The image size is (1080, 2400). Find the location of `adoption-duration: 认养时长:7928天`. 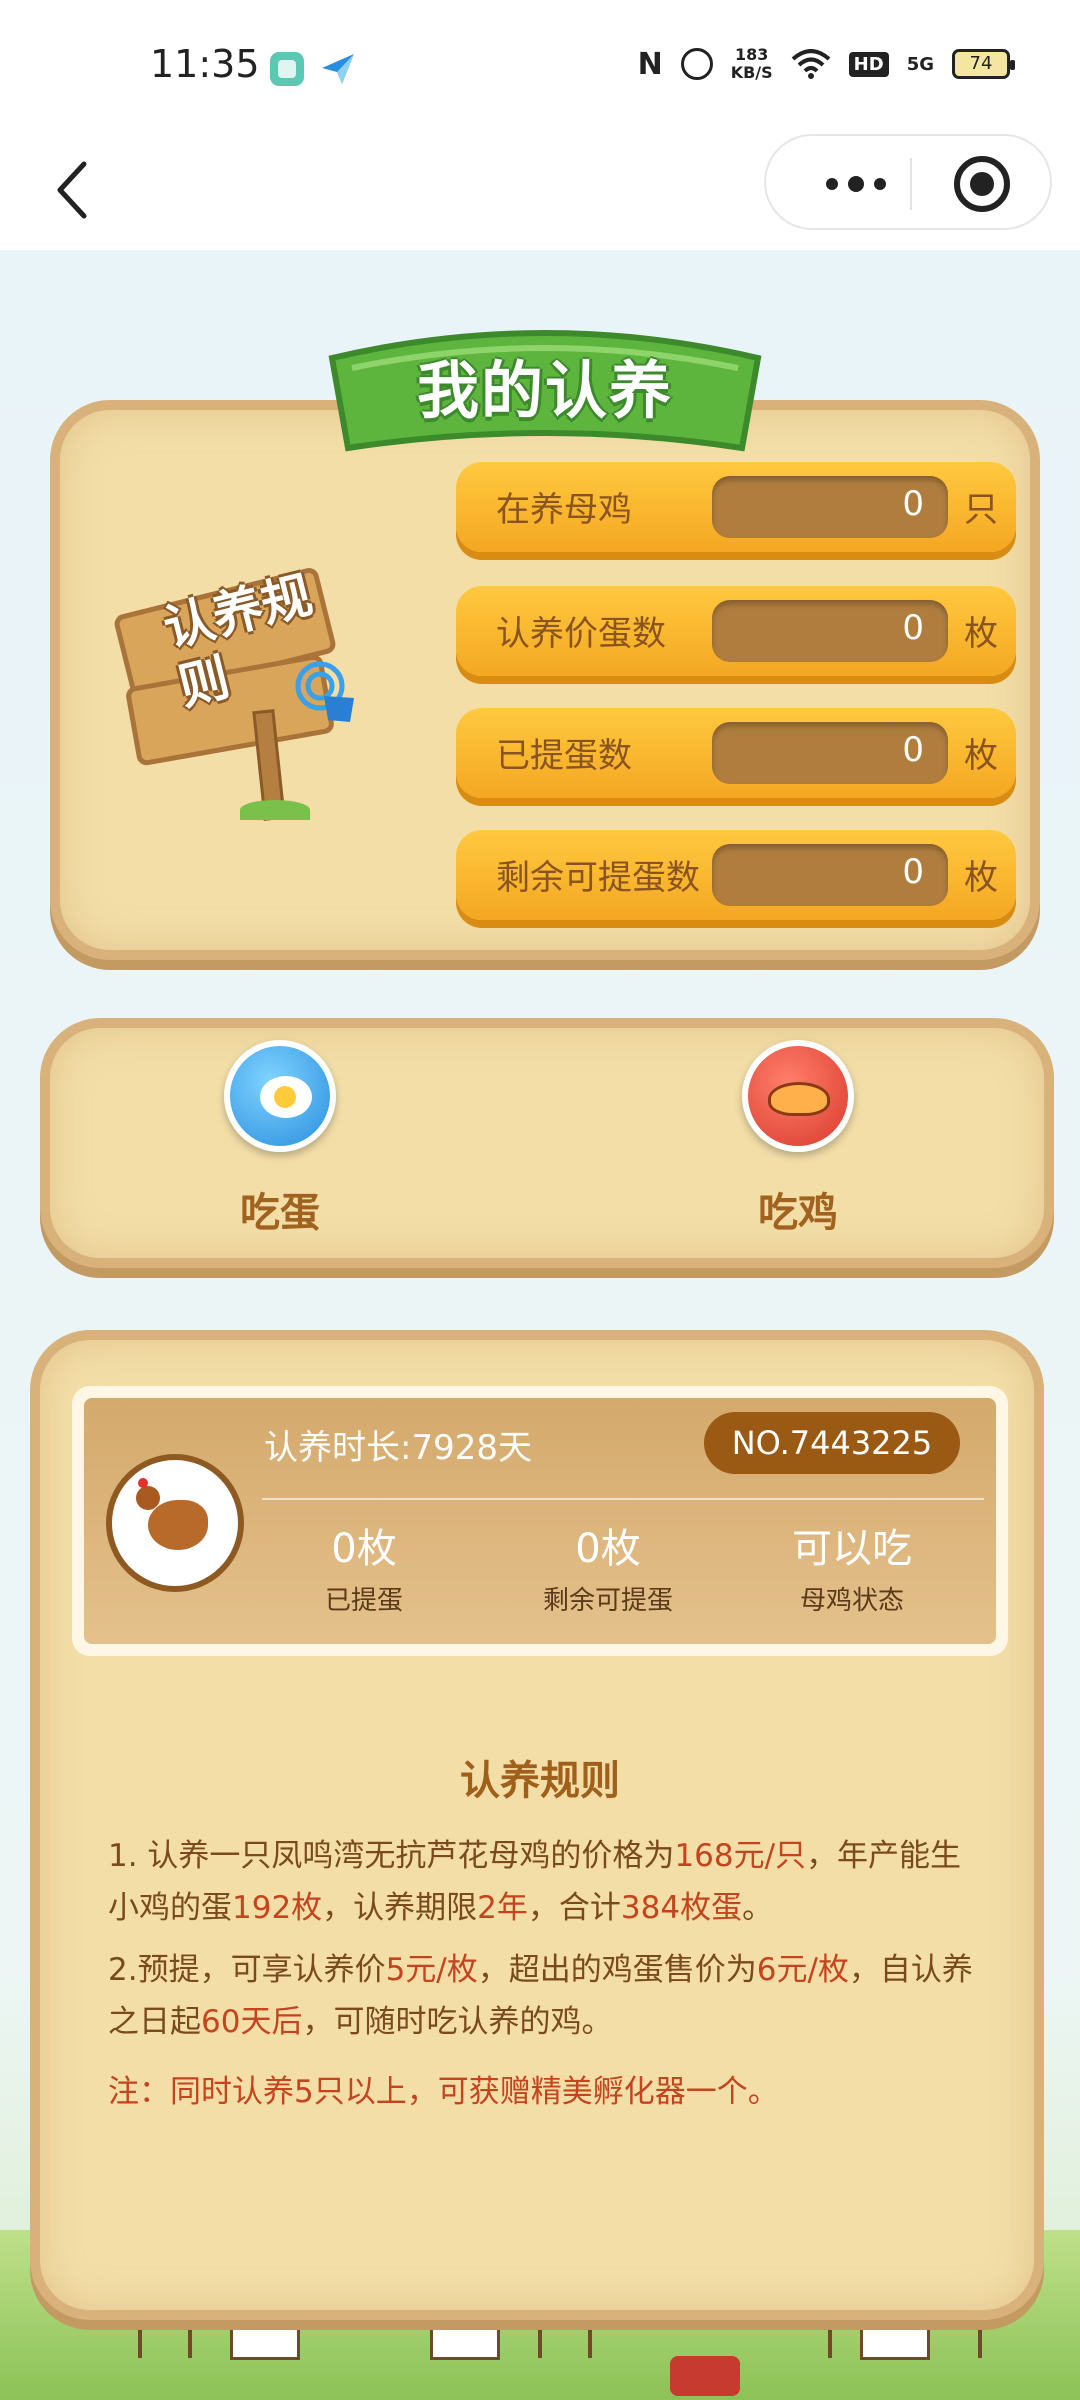

adoption-duration: 认养时长:7928天 is located at coordinates (398, 1448).